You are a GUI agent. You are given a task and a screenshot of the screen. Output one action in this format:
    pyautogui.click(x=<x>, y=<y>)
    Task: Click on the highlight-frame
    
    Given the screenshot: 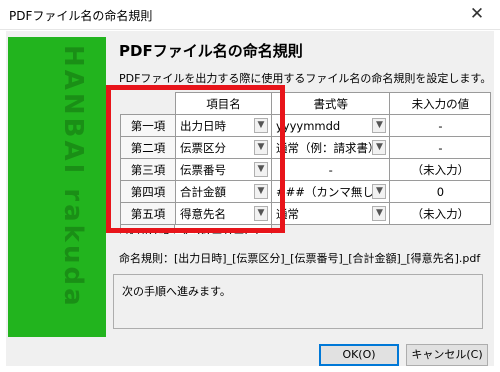 What is the action you would take?
    pyautogui.click(x=195, y=159)
    